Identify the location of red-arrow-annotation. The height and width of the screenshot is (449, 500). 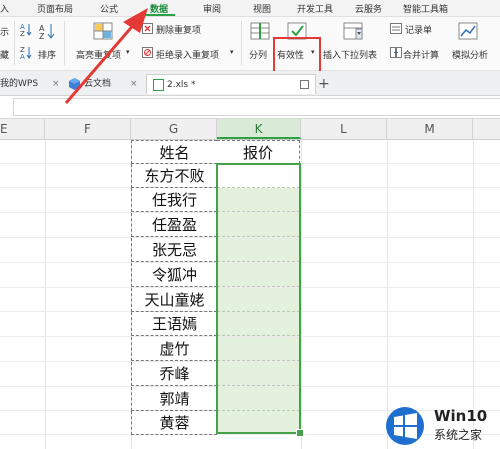
(106, 56).